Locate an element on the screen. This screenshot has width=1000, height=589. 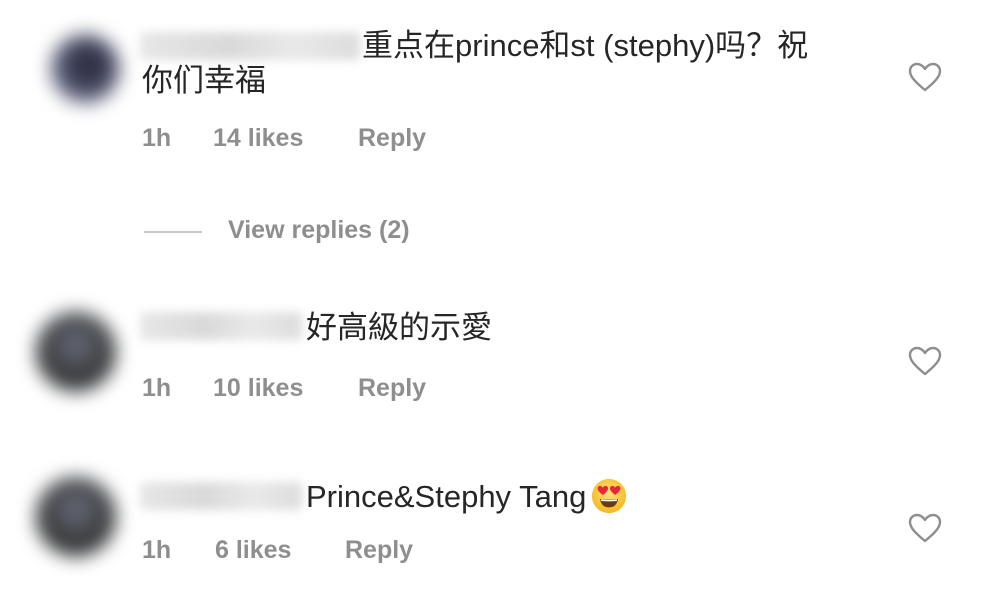
replies-divider is located at coordinates (173, 232).